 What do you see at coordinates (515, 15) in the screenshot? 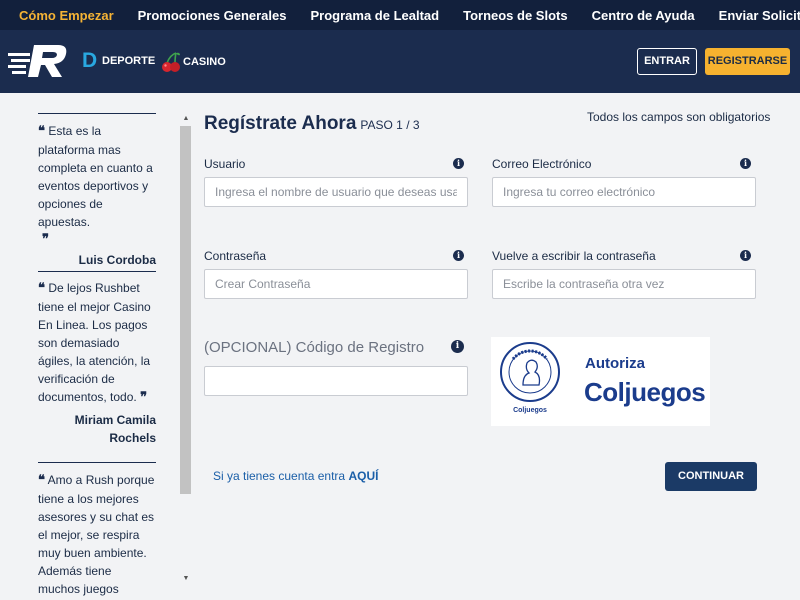
I see `nav-torneos-de-slots: Torneos de Slots` at bounding box center [515, 15].